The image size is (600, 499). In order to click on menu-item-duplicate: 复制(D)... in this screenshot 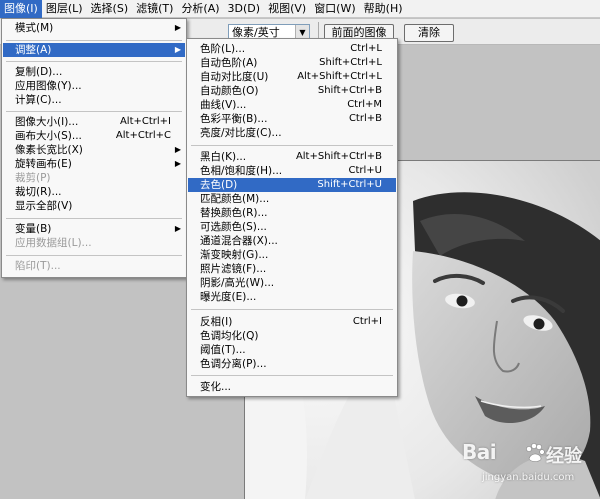, I will do `click(94, 72)`.